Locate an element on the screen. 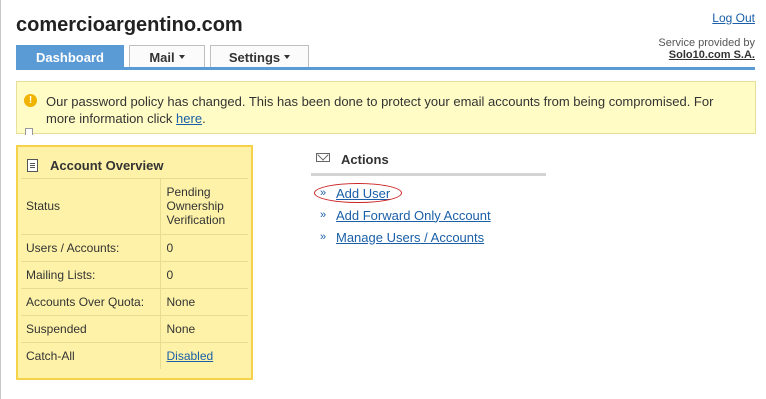 This screenshot has width=766, height=399. row-label: Users / Accounts: is located at coordinates (90, 248).